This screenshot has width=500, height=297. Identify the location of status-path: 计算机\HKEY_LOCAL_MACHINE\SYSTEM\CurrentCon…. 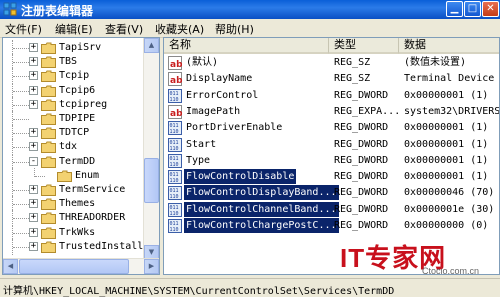
(199, 291).